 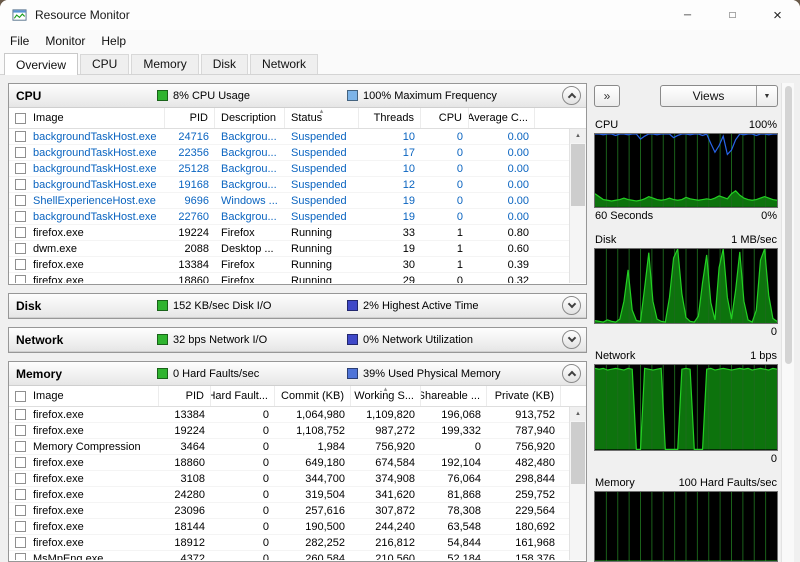 I want to click on memory-scrollbar-thumb, so click(x=578, y=453).